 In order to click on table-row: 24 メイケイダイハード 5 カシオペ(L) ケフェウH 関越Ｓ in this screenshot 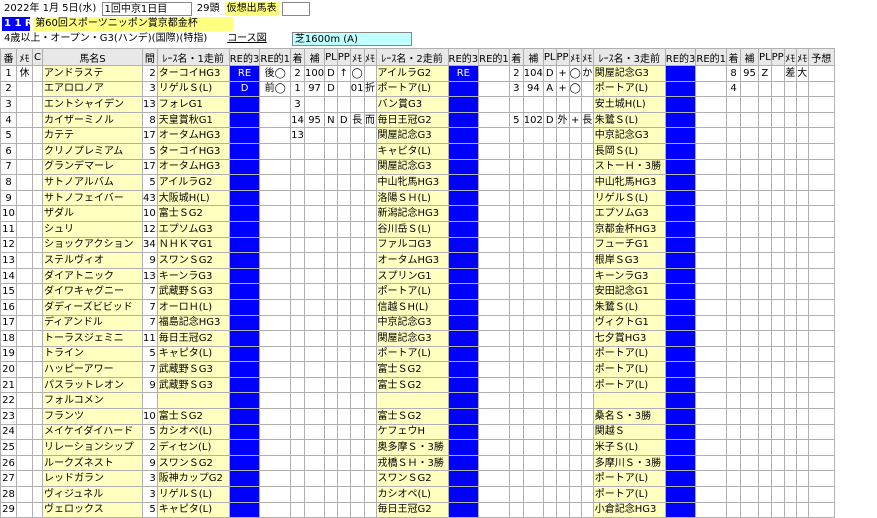, I will do `click(417, 432)`.